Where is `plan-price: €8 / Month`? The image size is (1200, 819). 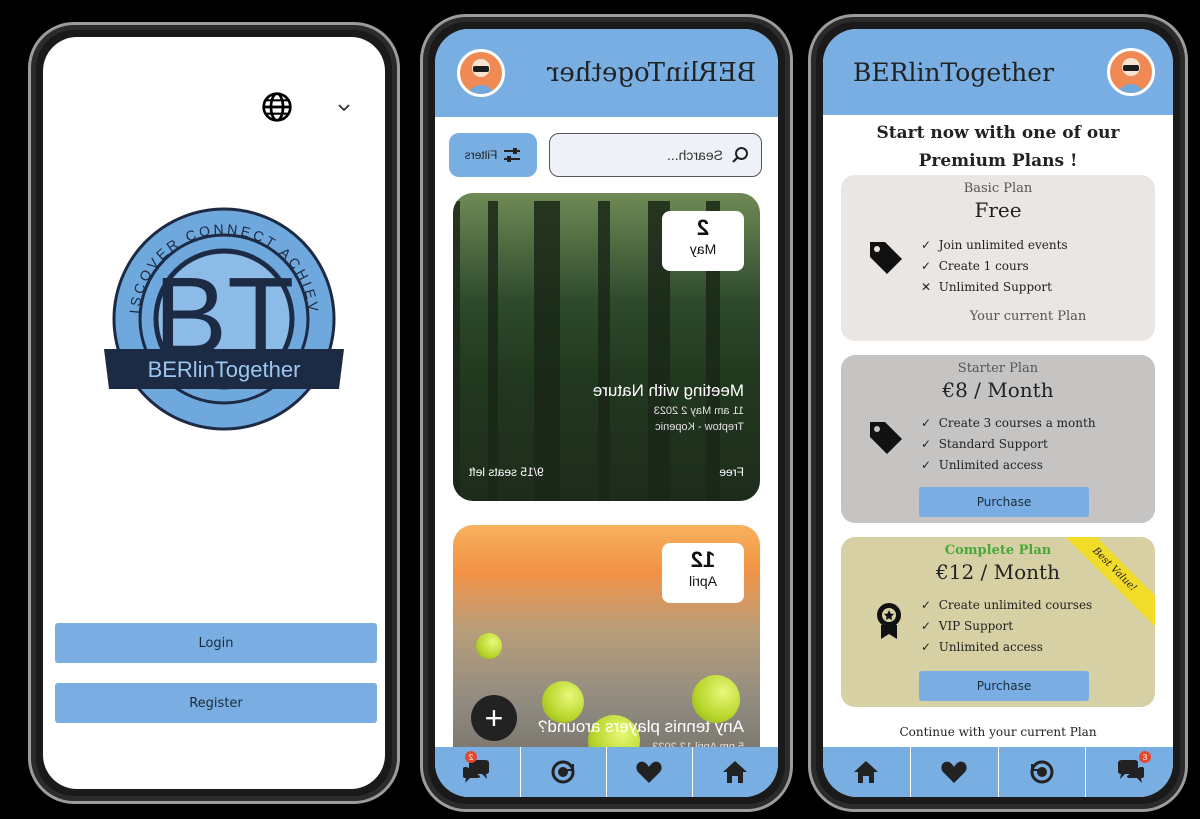
plan-price: €8 / Month is located at coordinates (998, 390).